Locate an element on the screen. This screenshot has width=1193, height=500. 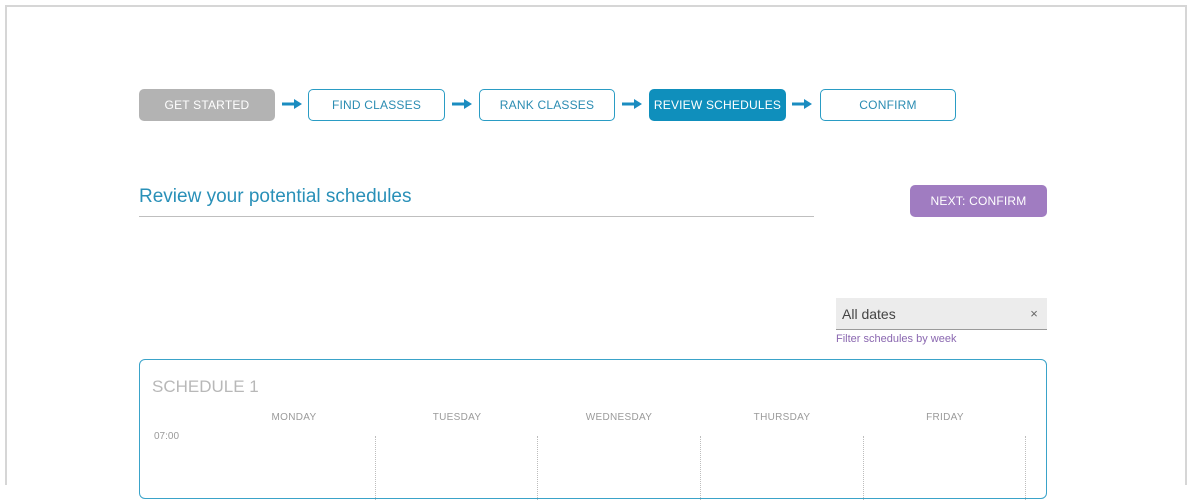
day-header-tuesday: TUESDAY is located at coordinates (457, 417).